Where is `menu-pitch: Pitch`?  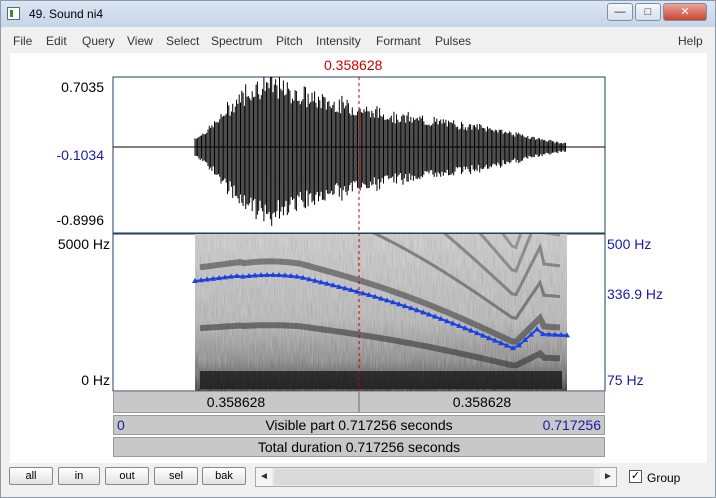 menu-pitch: Pitch is located at coordinates (289, 41).